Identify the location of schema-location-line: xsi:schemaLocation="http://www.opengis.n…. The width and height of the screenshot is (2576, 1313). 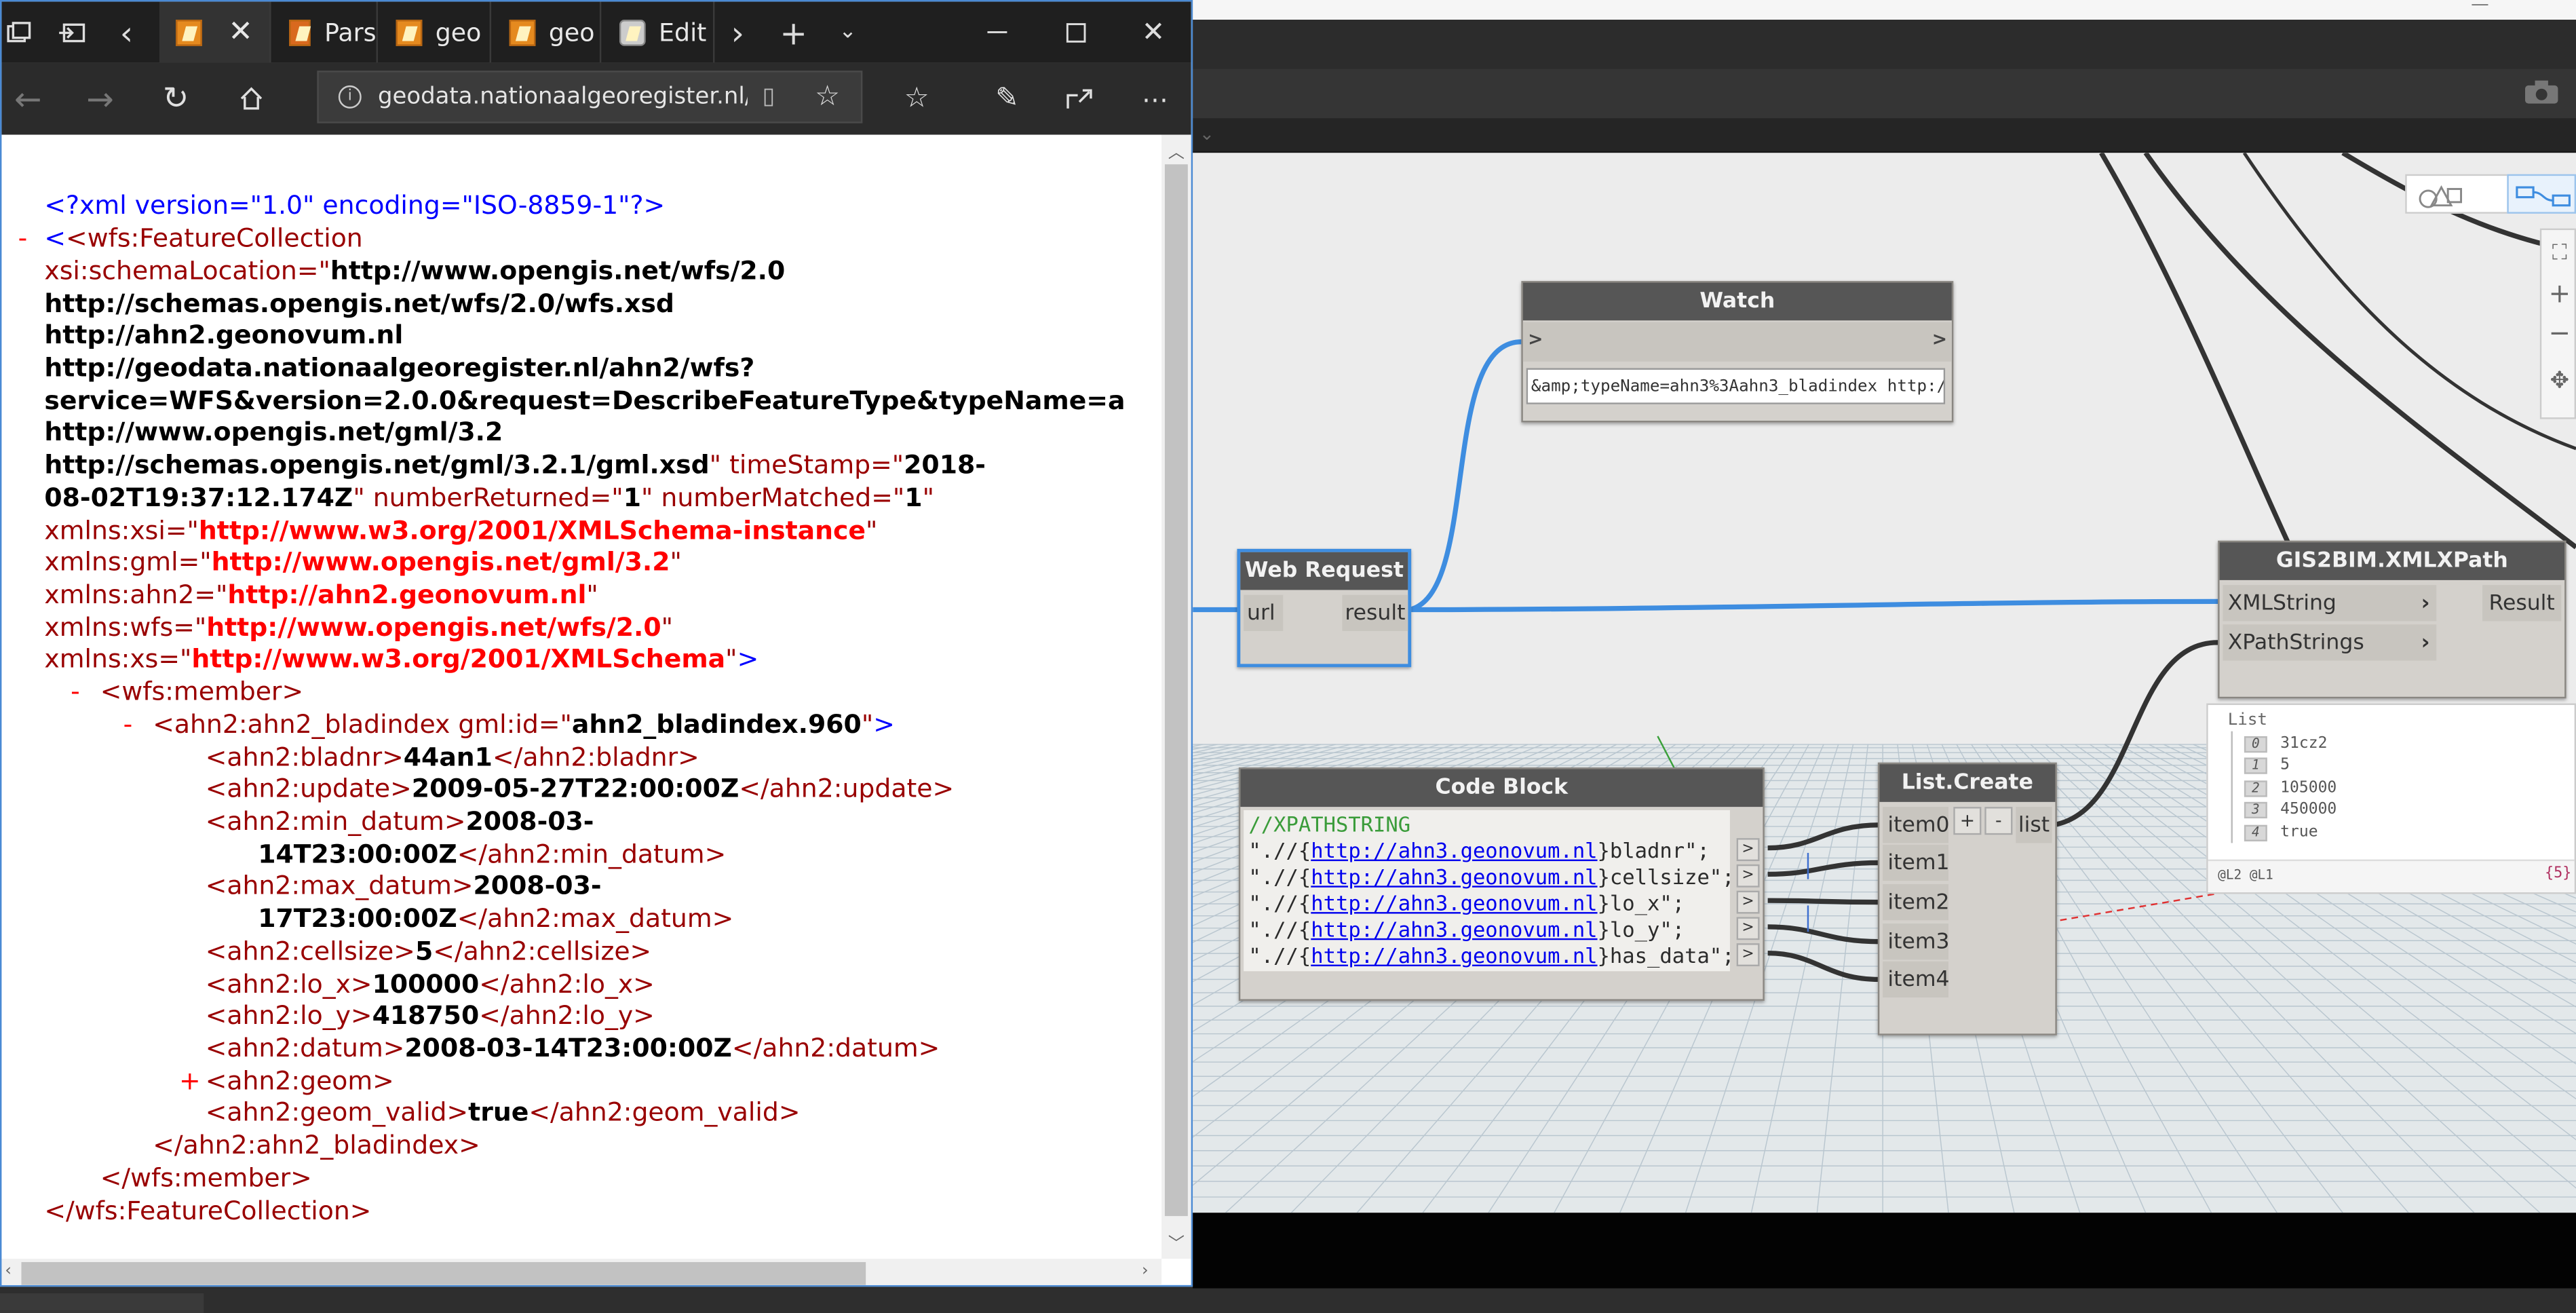
(415, 271).